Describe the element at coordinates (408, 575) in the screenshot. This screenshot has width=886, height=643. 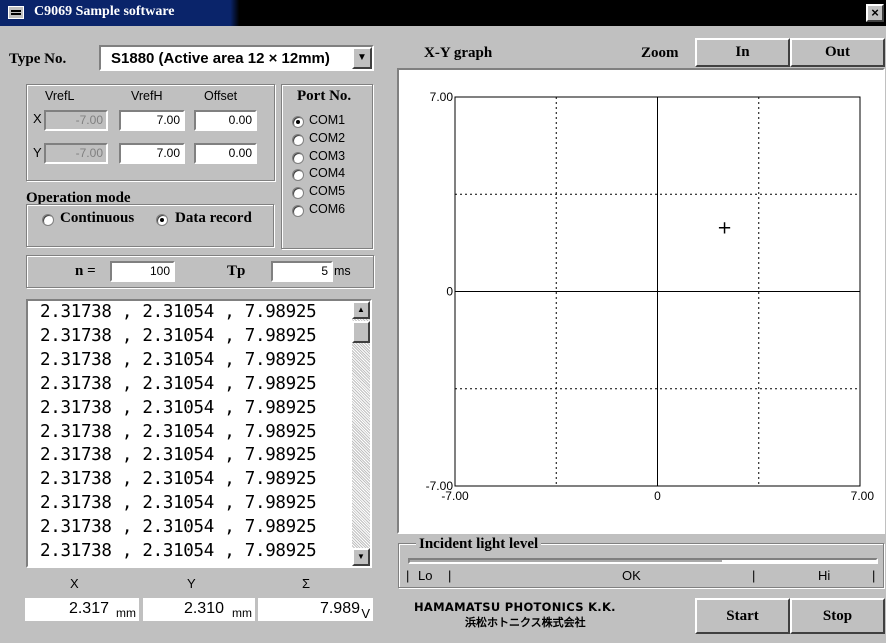
I see `light-scale-left-tick: |` at that location.